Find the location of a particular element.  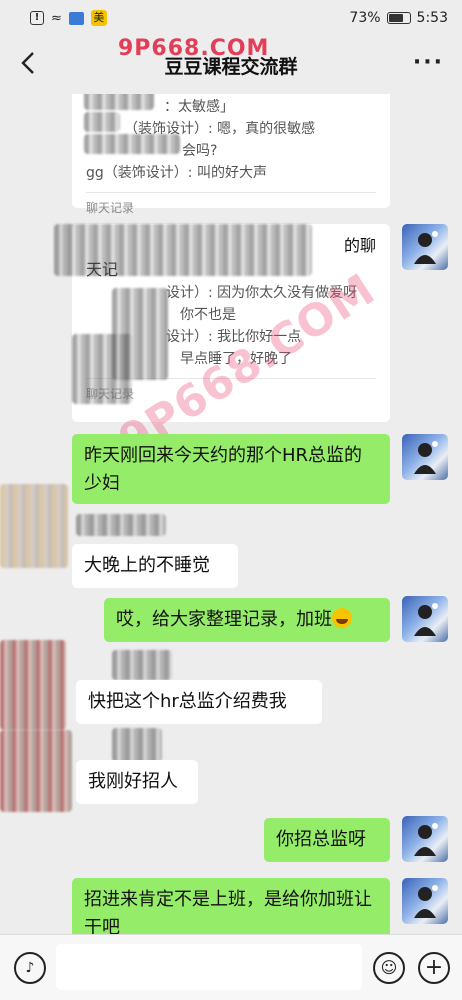

record-line: gg（装饰设计）: 叫的好大声 is located at coordinates (176, 173).